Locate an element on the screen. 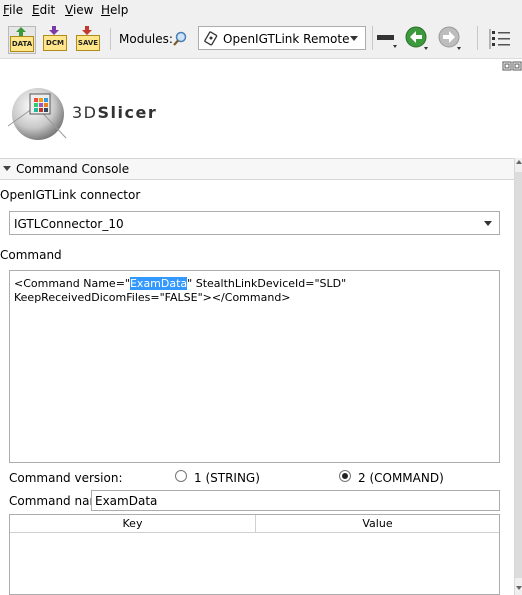 The height and width of the screenshot is (595, 522). slicer-logo-text: 3DSlicer is located at coordinates (115, 112).